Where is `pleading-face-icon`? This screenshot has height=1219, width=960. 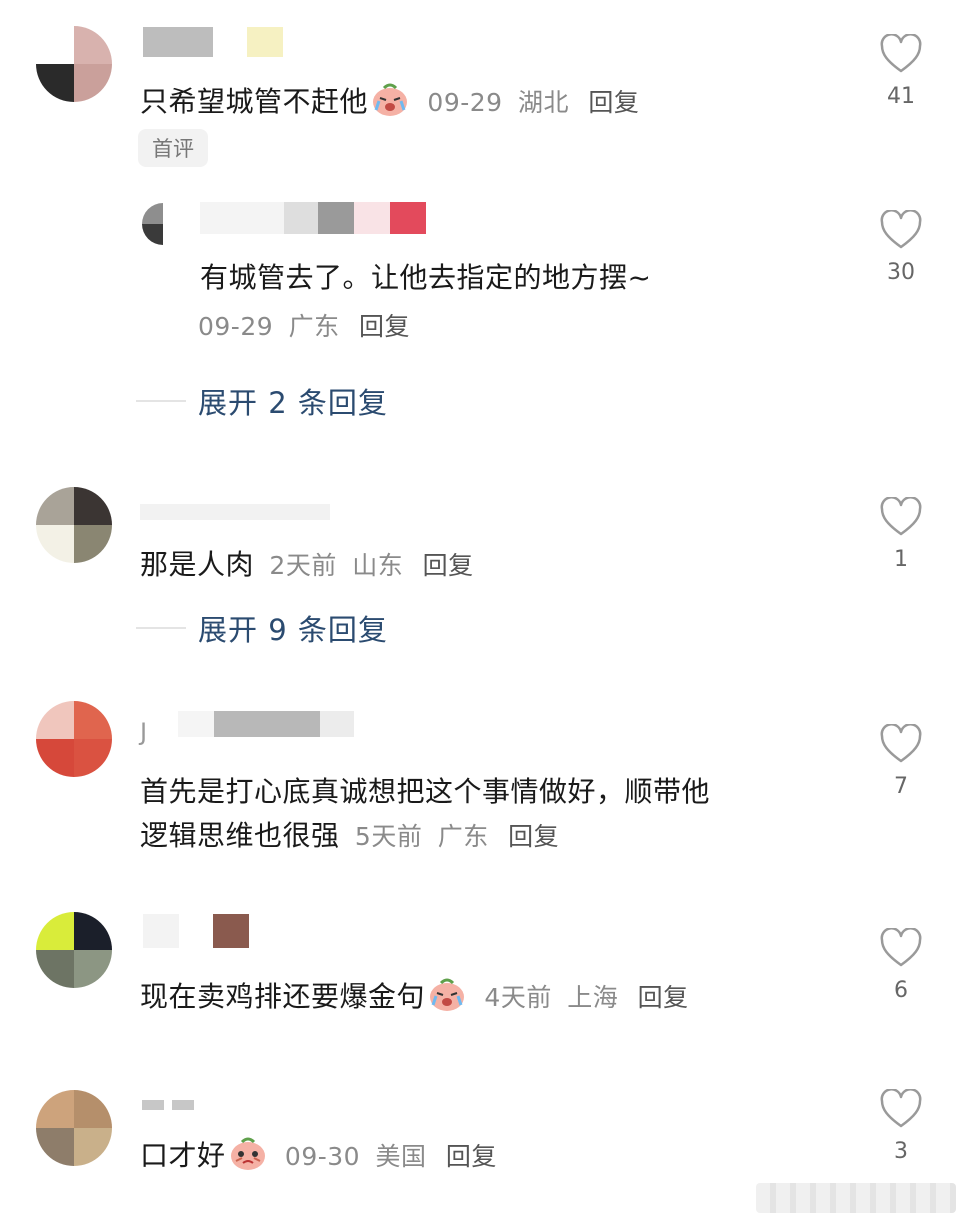 pleading-face-icon is located at coordinates (248, 1156).